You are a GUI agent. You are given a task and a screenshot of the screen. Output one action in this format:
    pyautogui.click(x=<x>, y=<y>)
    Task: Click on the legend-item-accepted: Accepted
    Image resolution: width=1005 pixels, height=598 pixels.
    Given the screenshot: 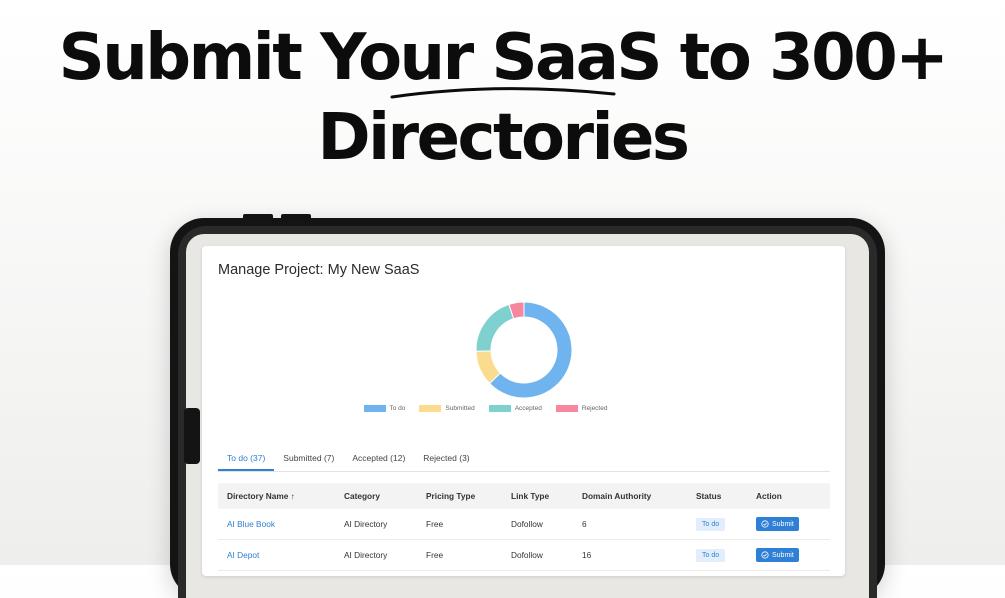 What is the action you would take?
    pyautogui.click(x=515, y=408)
    